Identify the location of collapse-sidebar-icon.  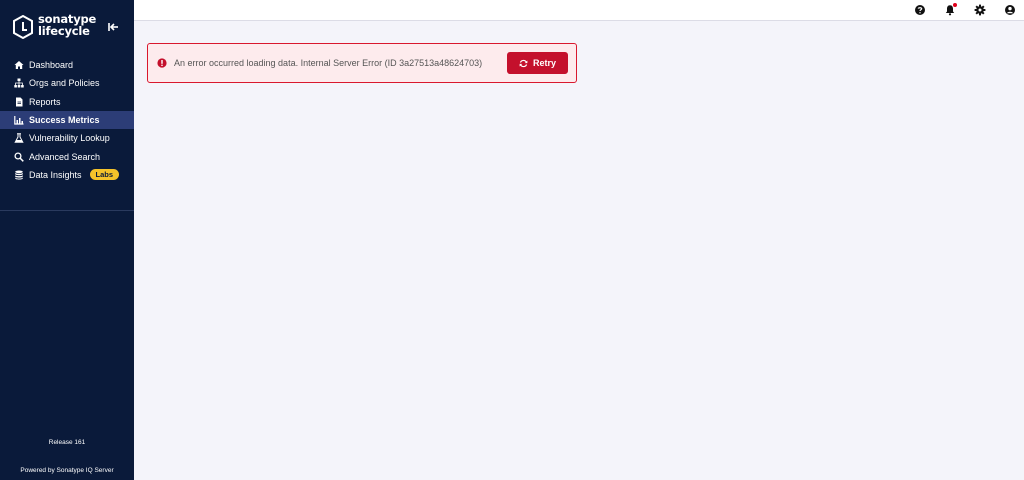
(113, 27).